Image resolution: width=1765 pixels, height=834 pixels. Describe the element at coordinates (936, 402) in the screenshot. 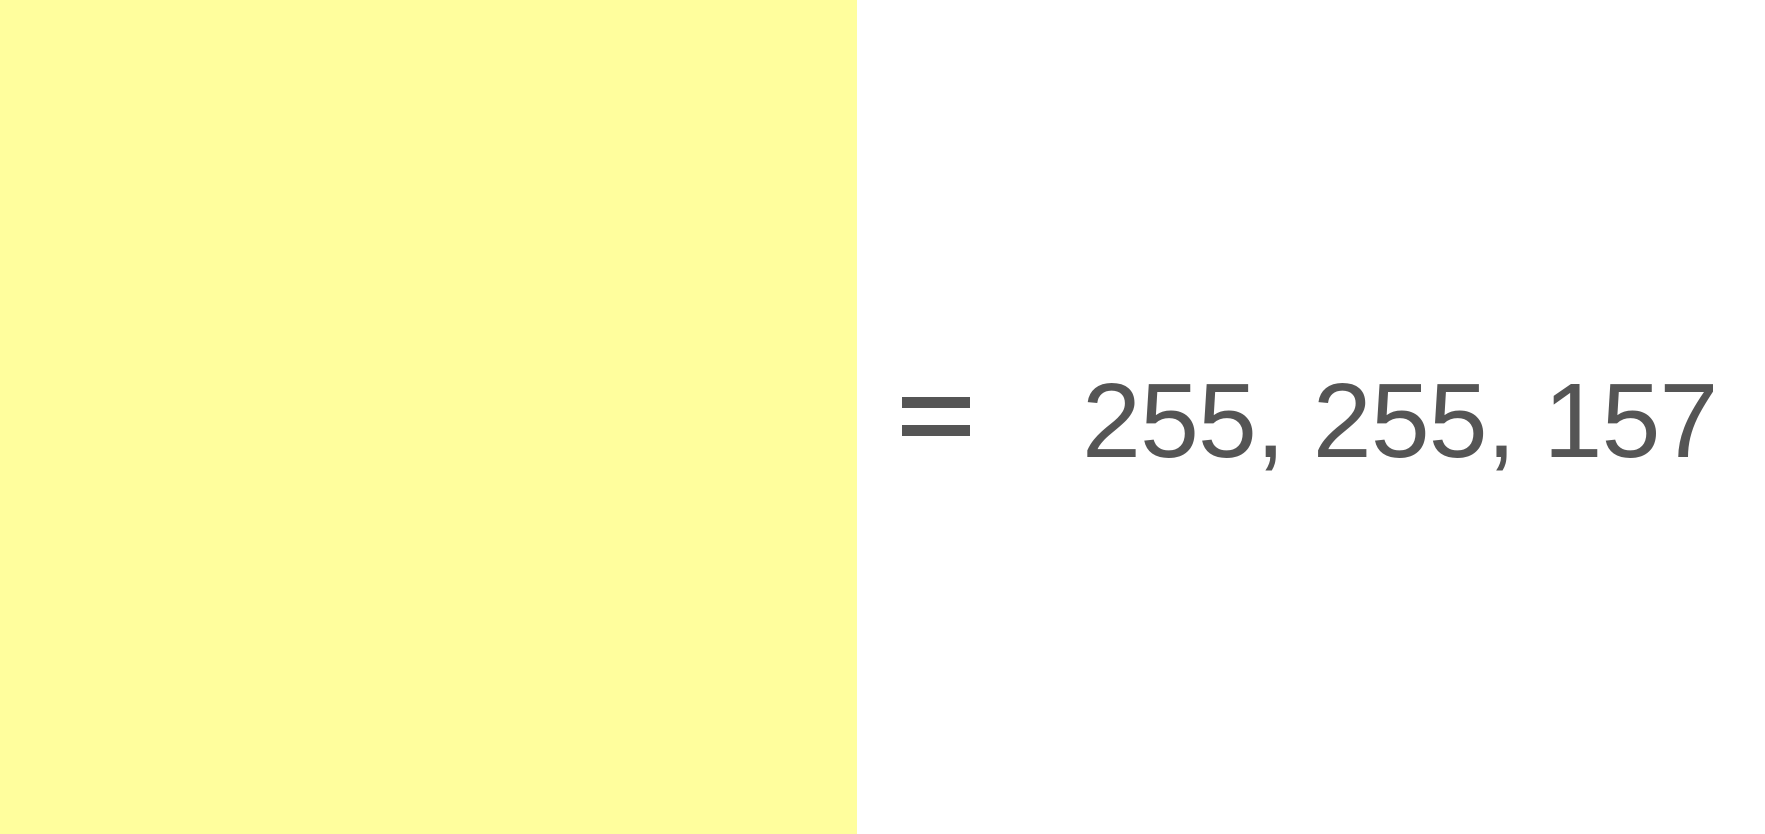

I see `equals-bar-top` at that location.